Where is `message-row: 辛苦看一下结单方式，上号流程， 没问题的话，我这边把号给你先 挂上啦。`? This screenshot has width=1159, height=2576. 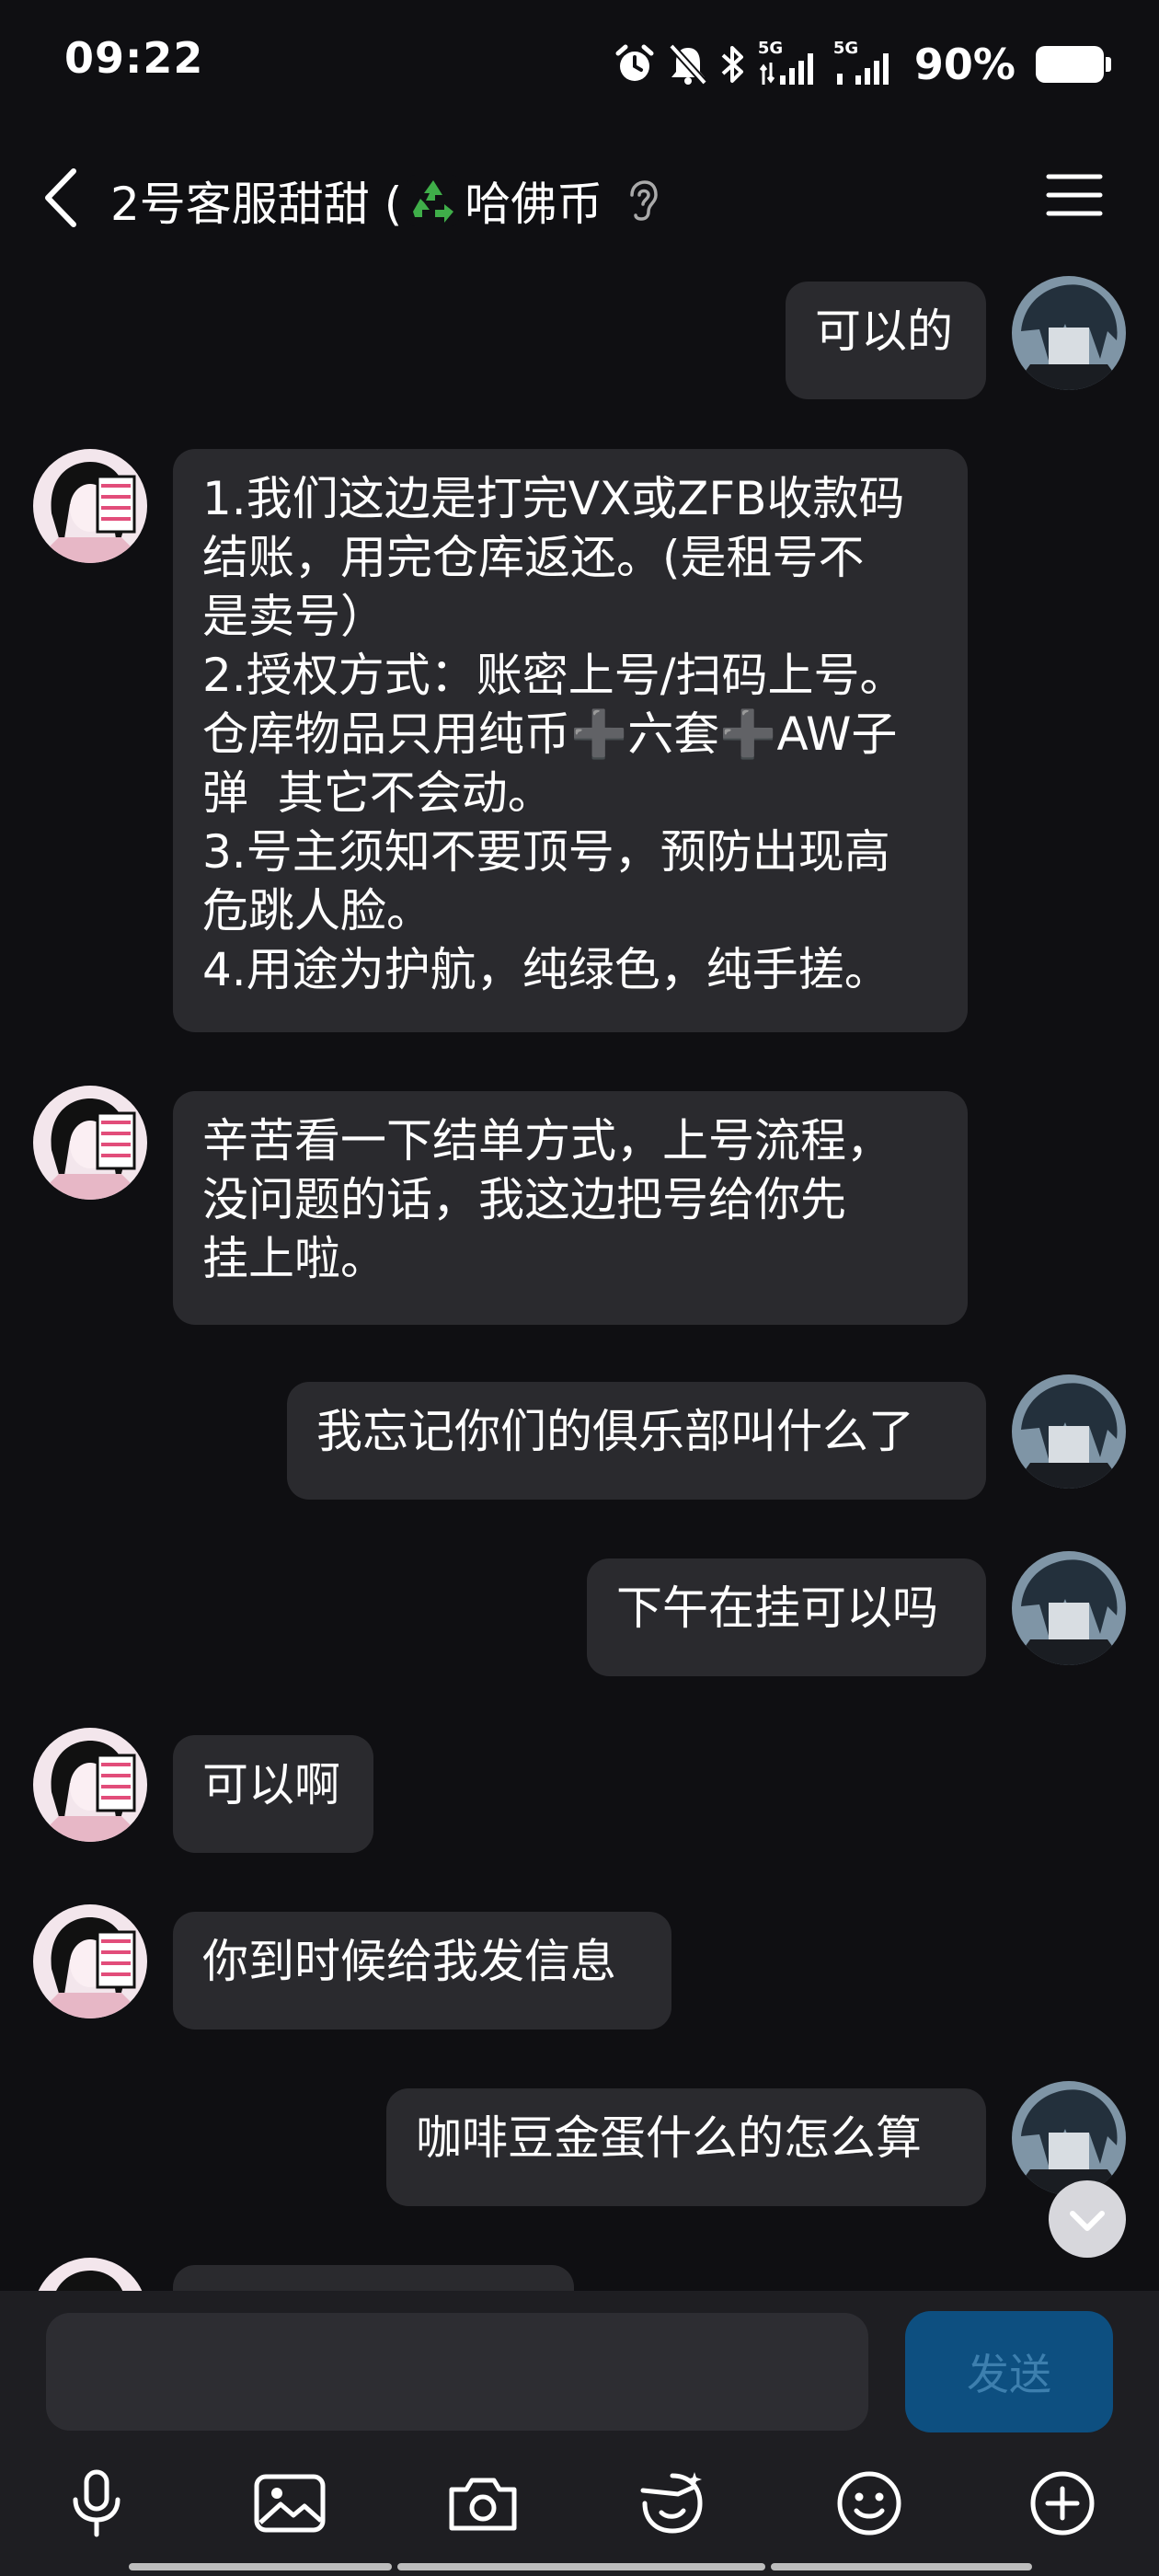 message-row: 辛苦看一下结单方式，上号流程， 没问题的话，我这边把号给你先 挂上啦。 is located at coordinates (579, 1205).